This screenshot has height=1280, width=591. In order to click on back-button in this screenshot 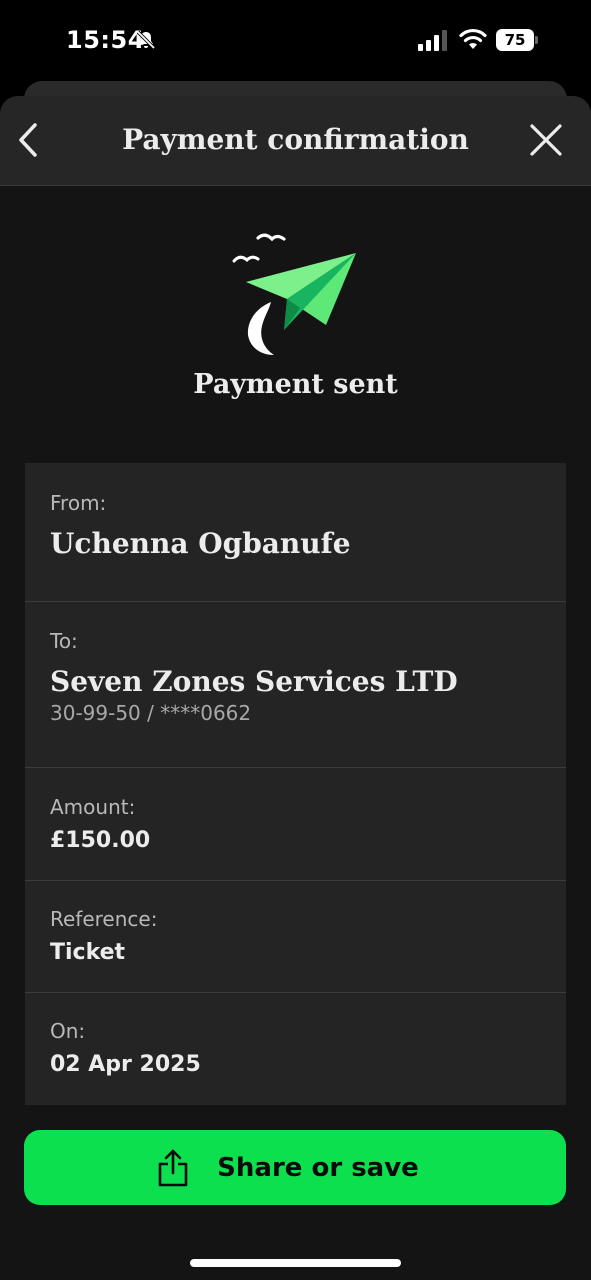, I will do `click(28, 140)`.